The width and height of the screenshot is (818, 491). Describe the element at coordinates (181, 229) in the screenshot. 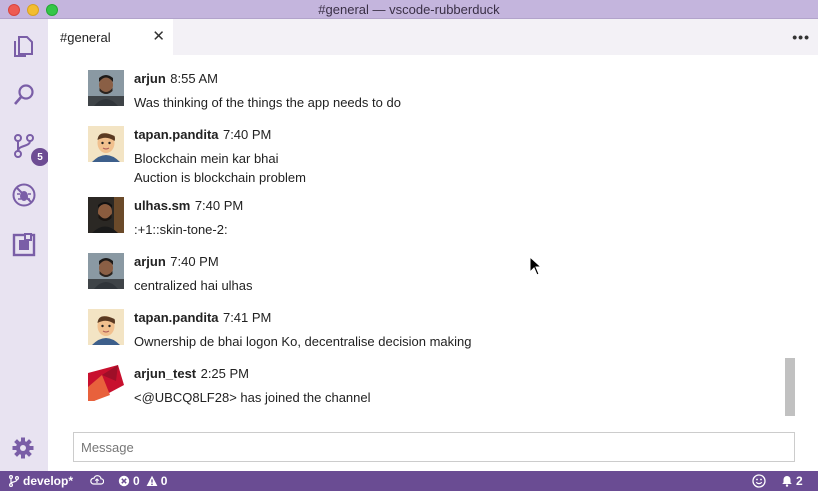

I see `message-text: :+1::skin-tone-2:` at that location.